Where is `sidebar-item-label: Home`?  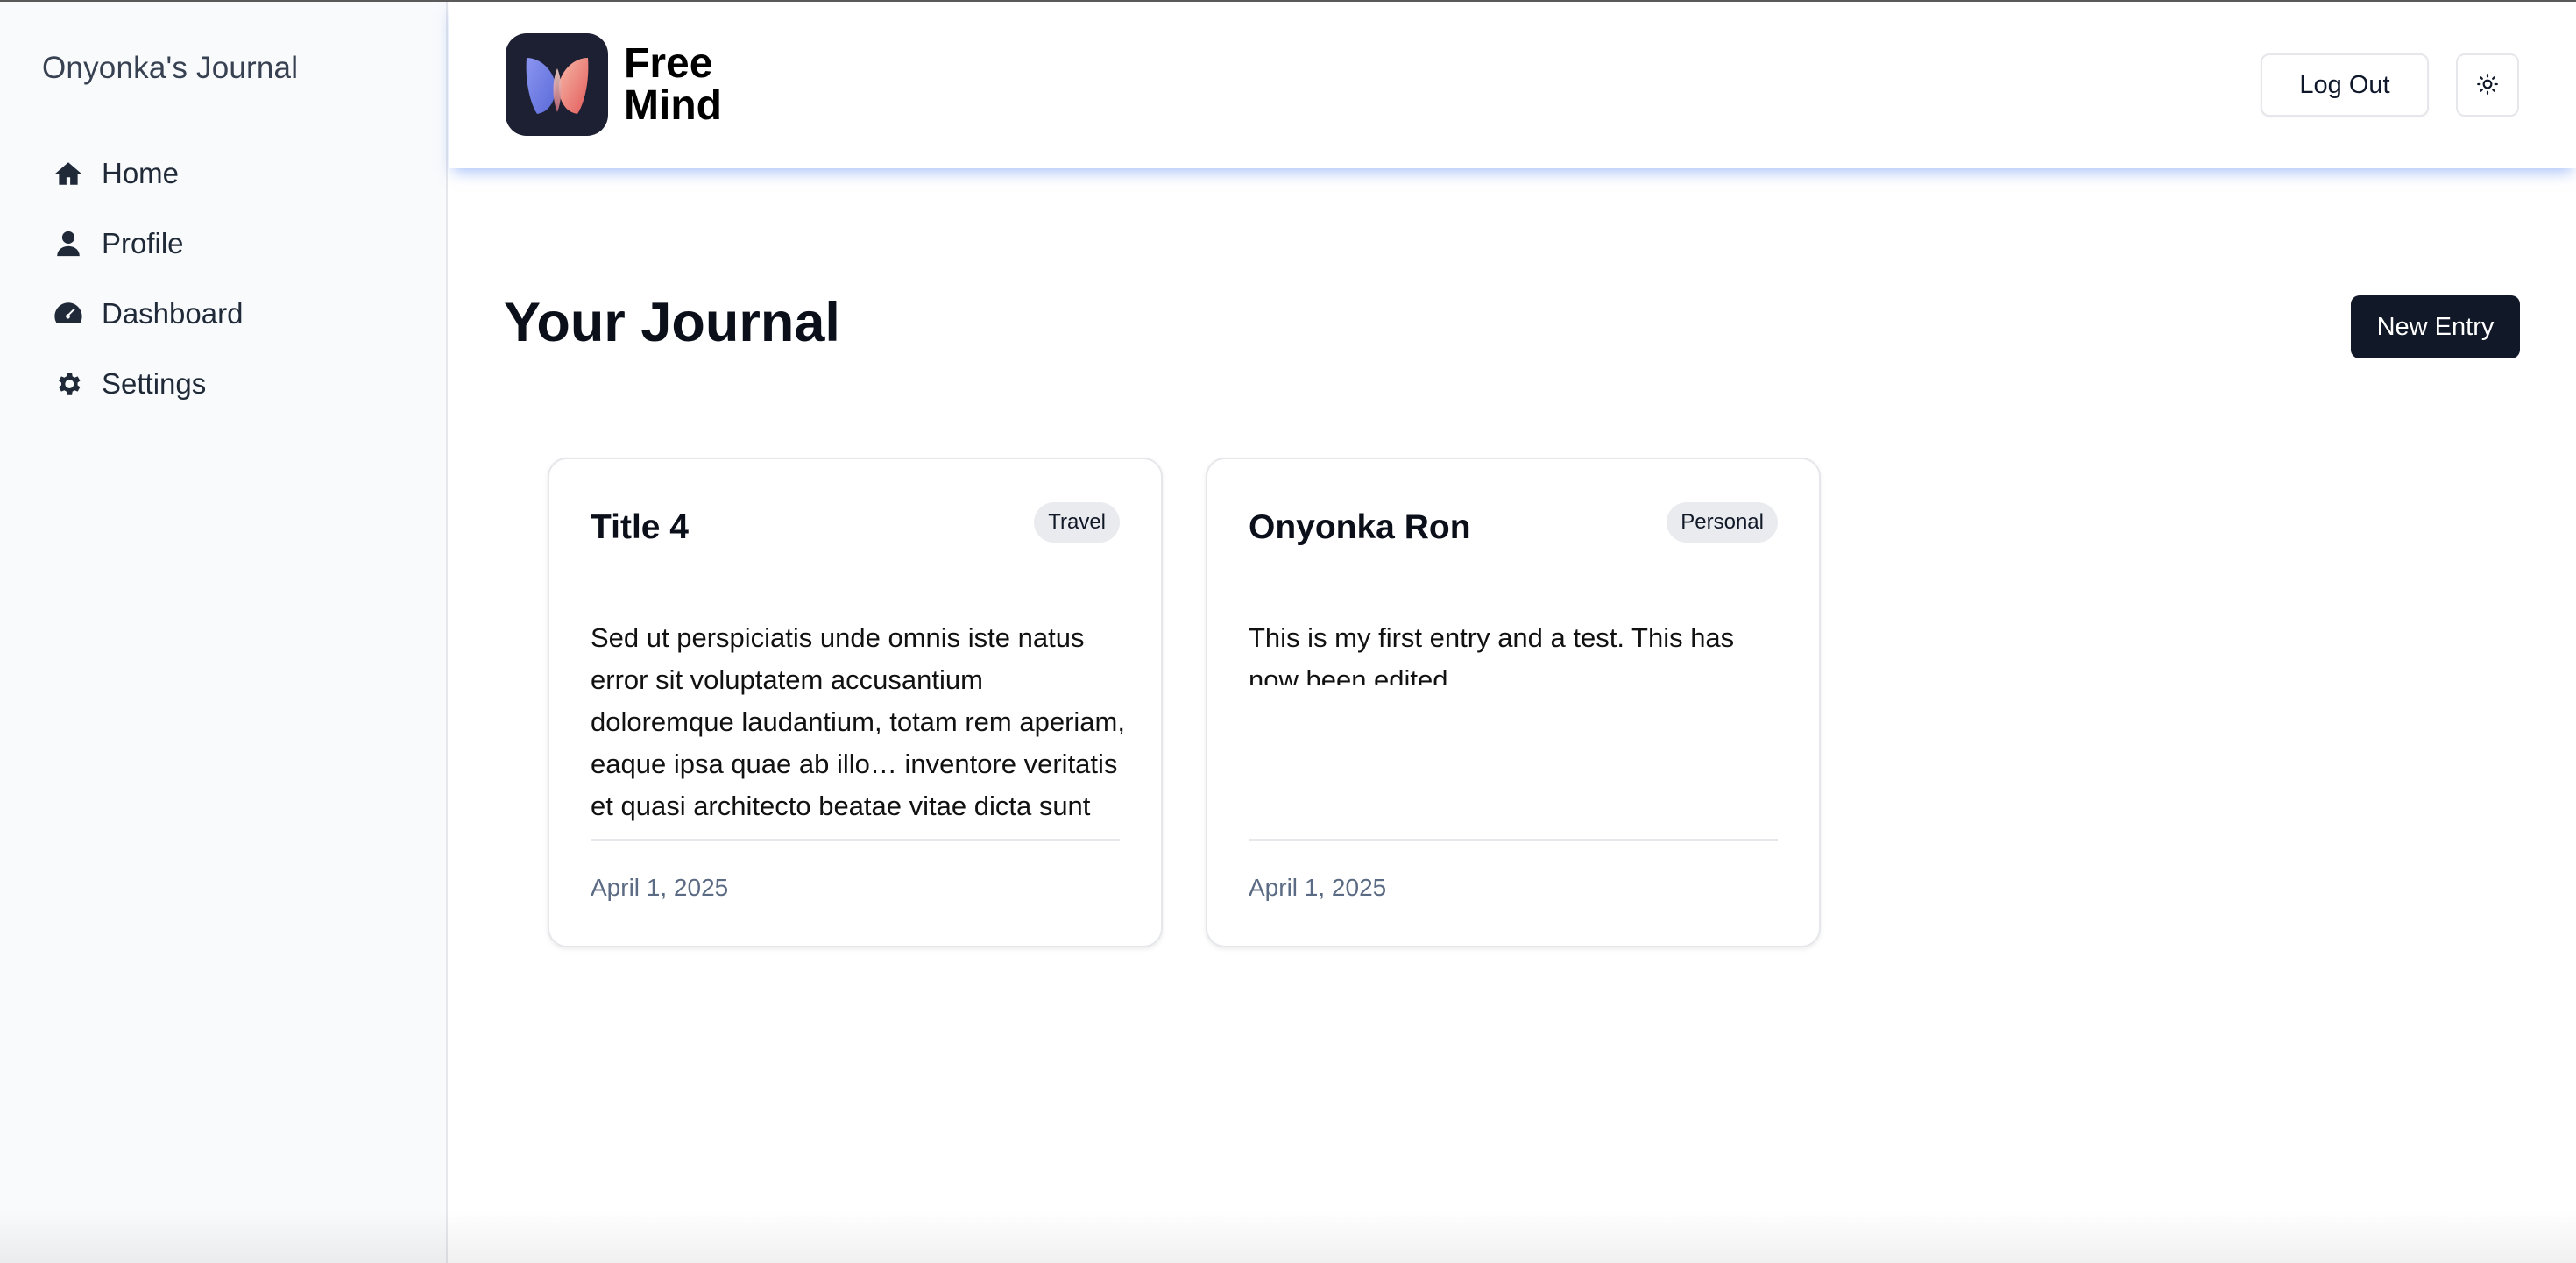 sidebar-item-label: Home is located at coordinates (141, 173).